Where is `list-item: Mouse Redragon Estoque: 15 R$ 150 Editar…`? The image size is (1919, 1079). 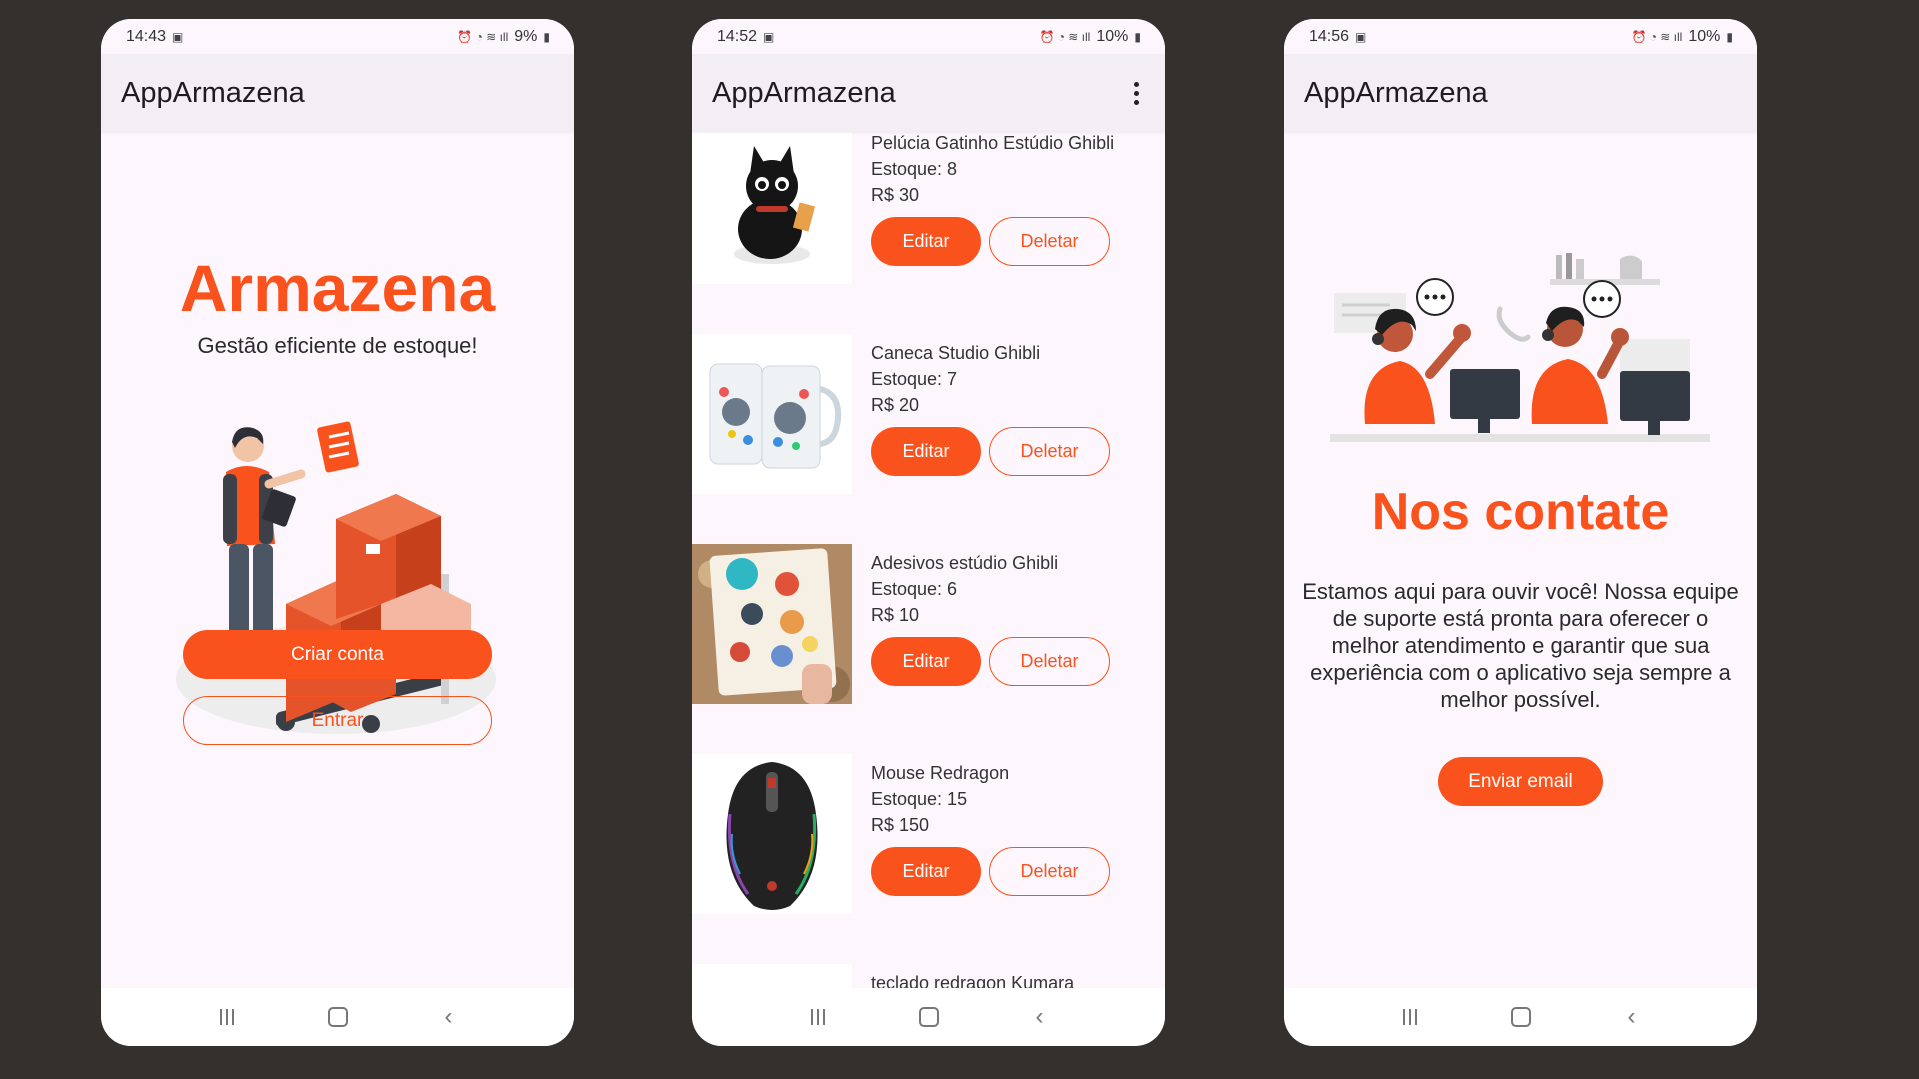 list-item: Mouse Redragon Estoque: 15 R$ 150 Editar… is located at coordinates (928, 834).